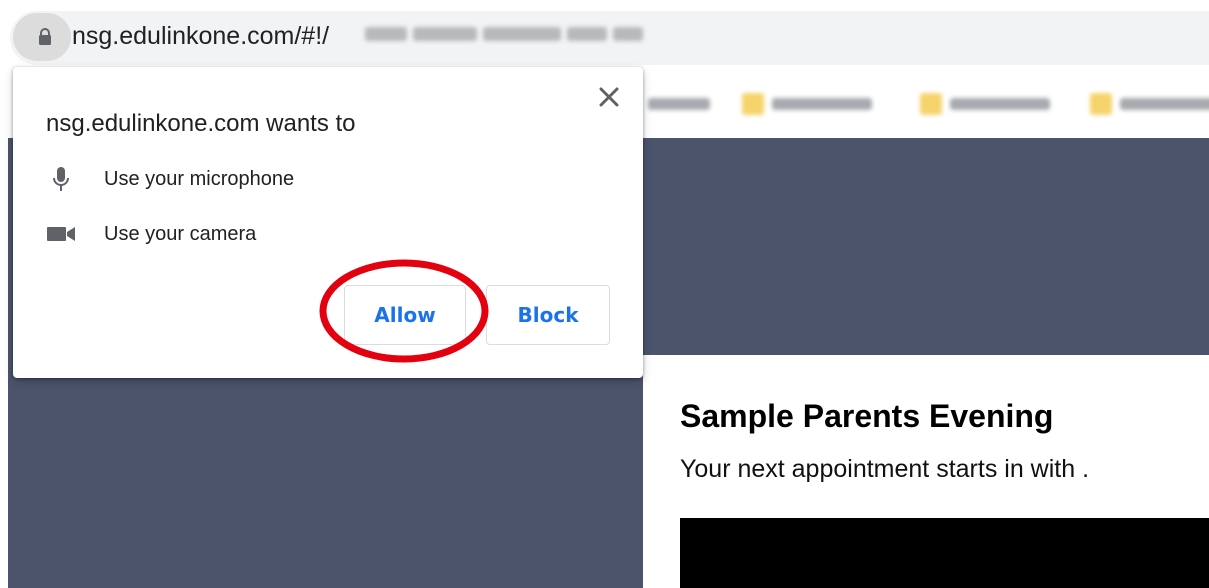 The width and height of the screenshot is (1209, 588). I want to click on permission-label: Use your camera, so click(180, 233).